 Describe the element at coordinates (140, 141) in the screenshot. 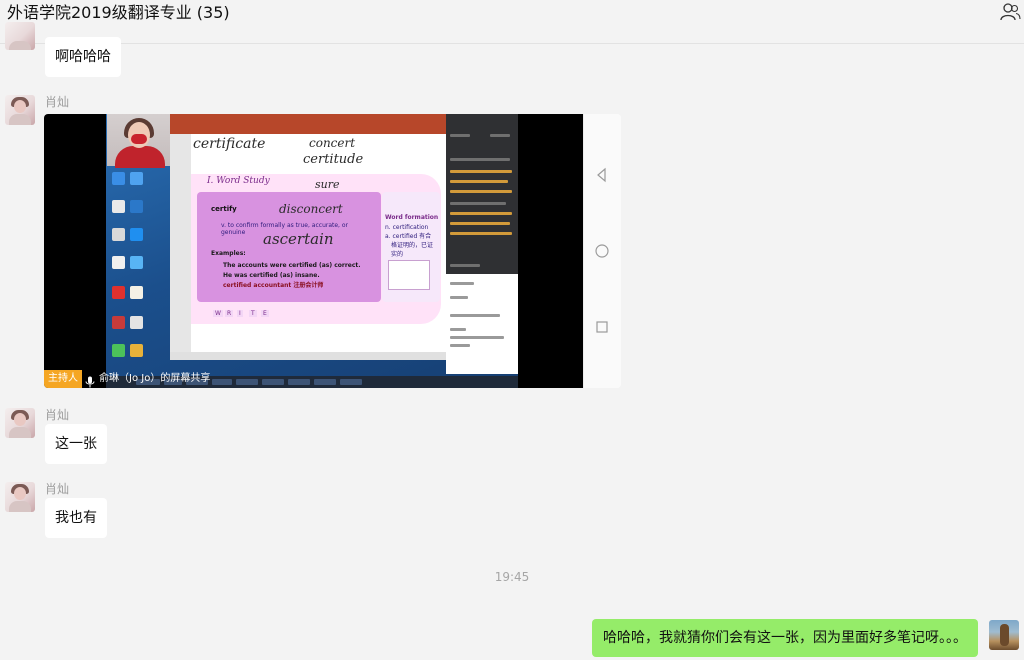

I see `presenter-webcam` at that location.